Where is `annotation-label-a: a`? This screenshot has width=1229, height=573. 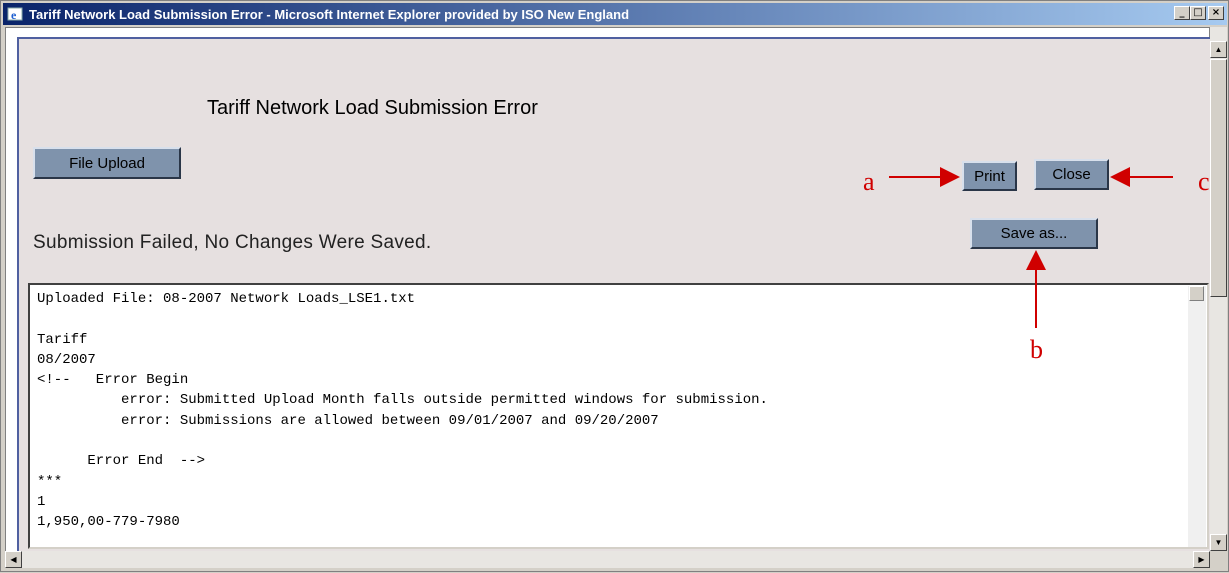
annotation-label-a: a is located at coordinates (869, 181).